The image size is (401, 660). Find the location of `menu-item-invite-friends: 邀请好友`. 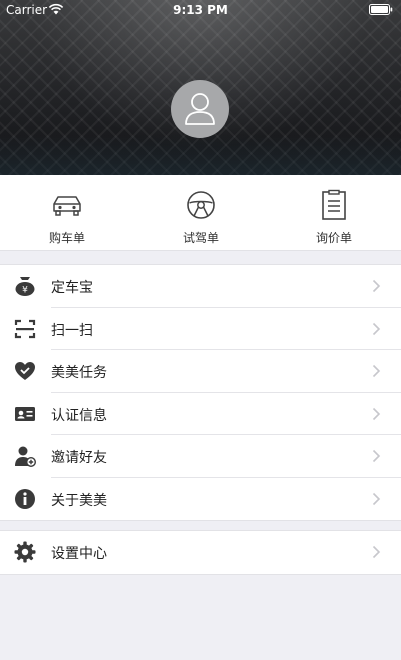

menu-item-invite-friends: 邀请好友 is located at coordinates (200, 456).